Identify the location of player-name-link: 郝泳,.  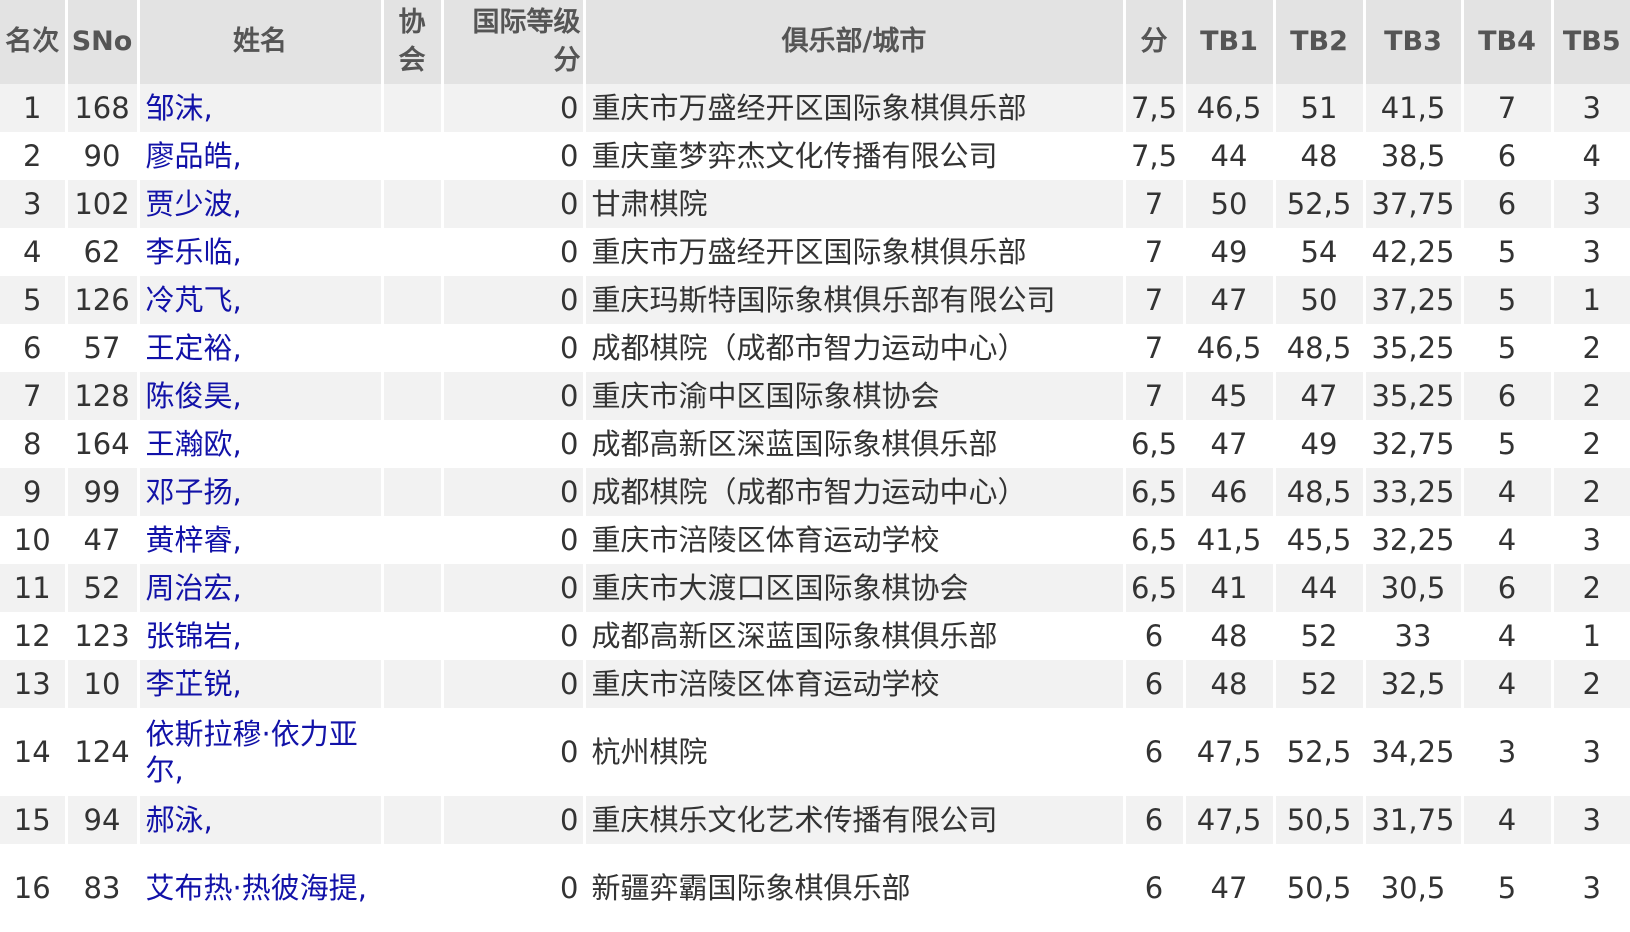
(261, 820).